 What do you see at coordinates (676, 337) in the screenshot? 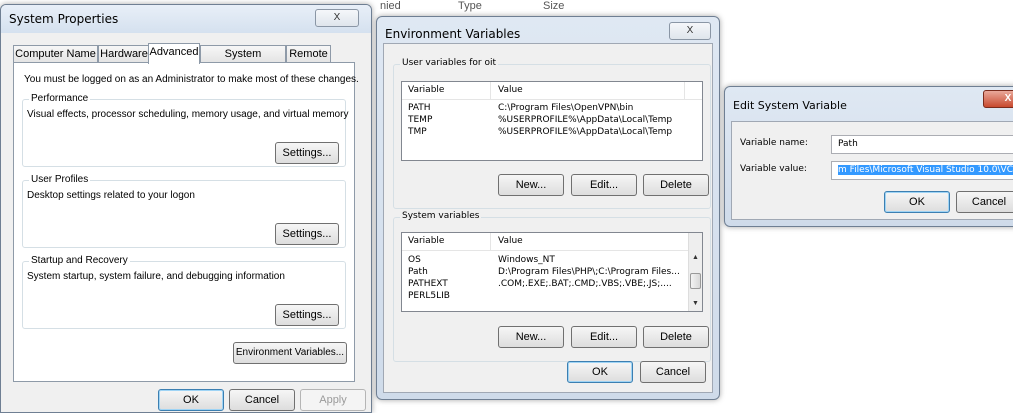
I see `system-delete-button: Delete` at bounding box center [676, 337].